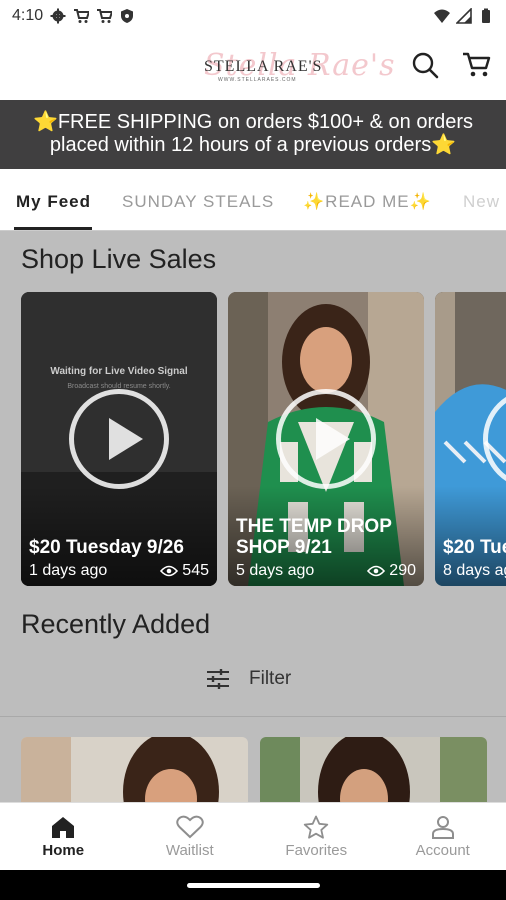 The image size is (506, 900). What do you see at coordinates (470, 439) in the screenshot?
I see `live-sale-card: $20 Tuesday 9/19 8 days ago` at bounding box center [470, 439].